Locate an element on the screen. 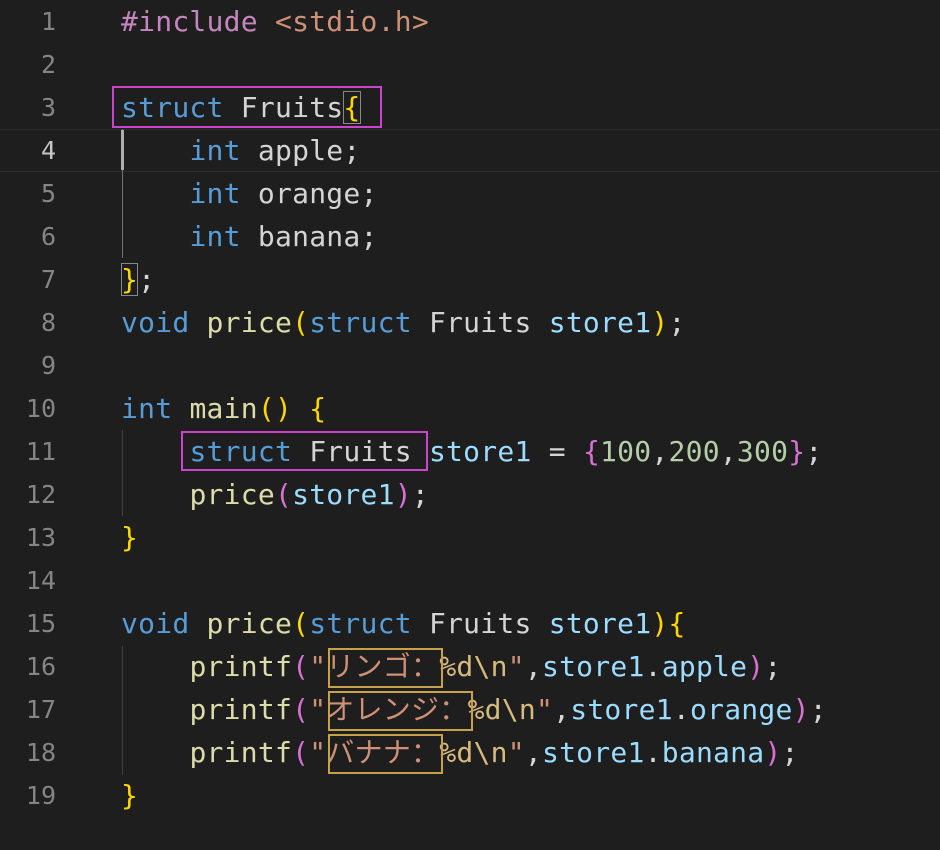 The width and height of the screenshot is (940, 850). code-line: 14 is located at coordinates (470, 580).